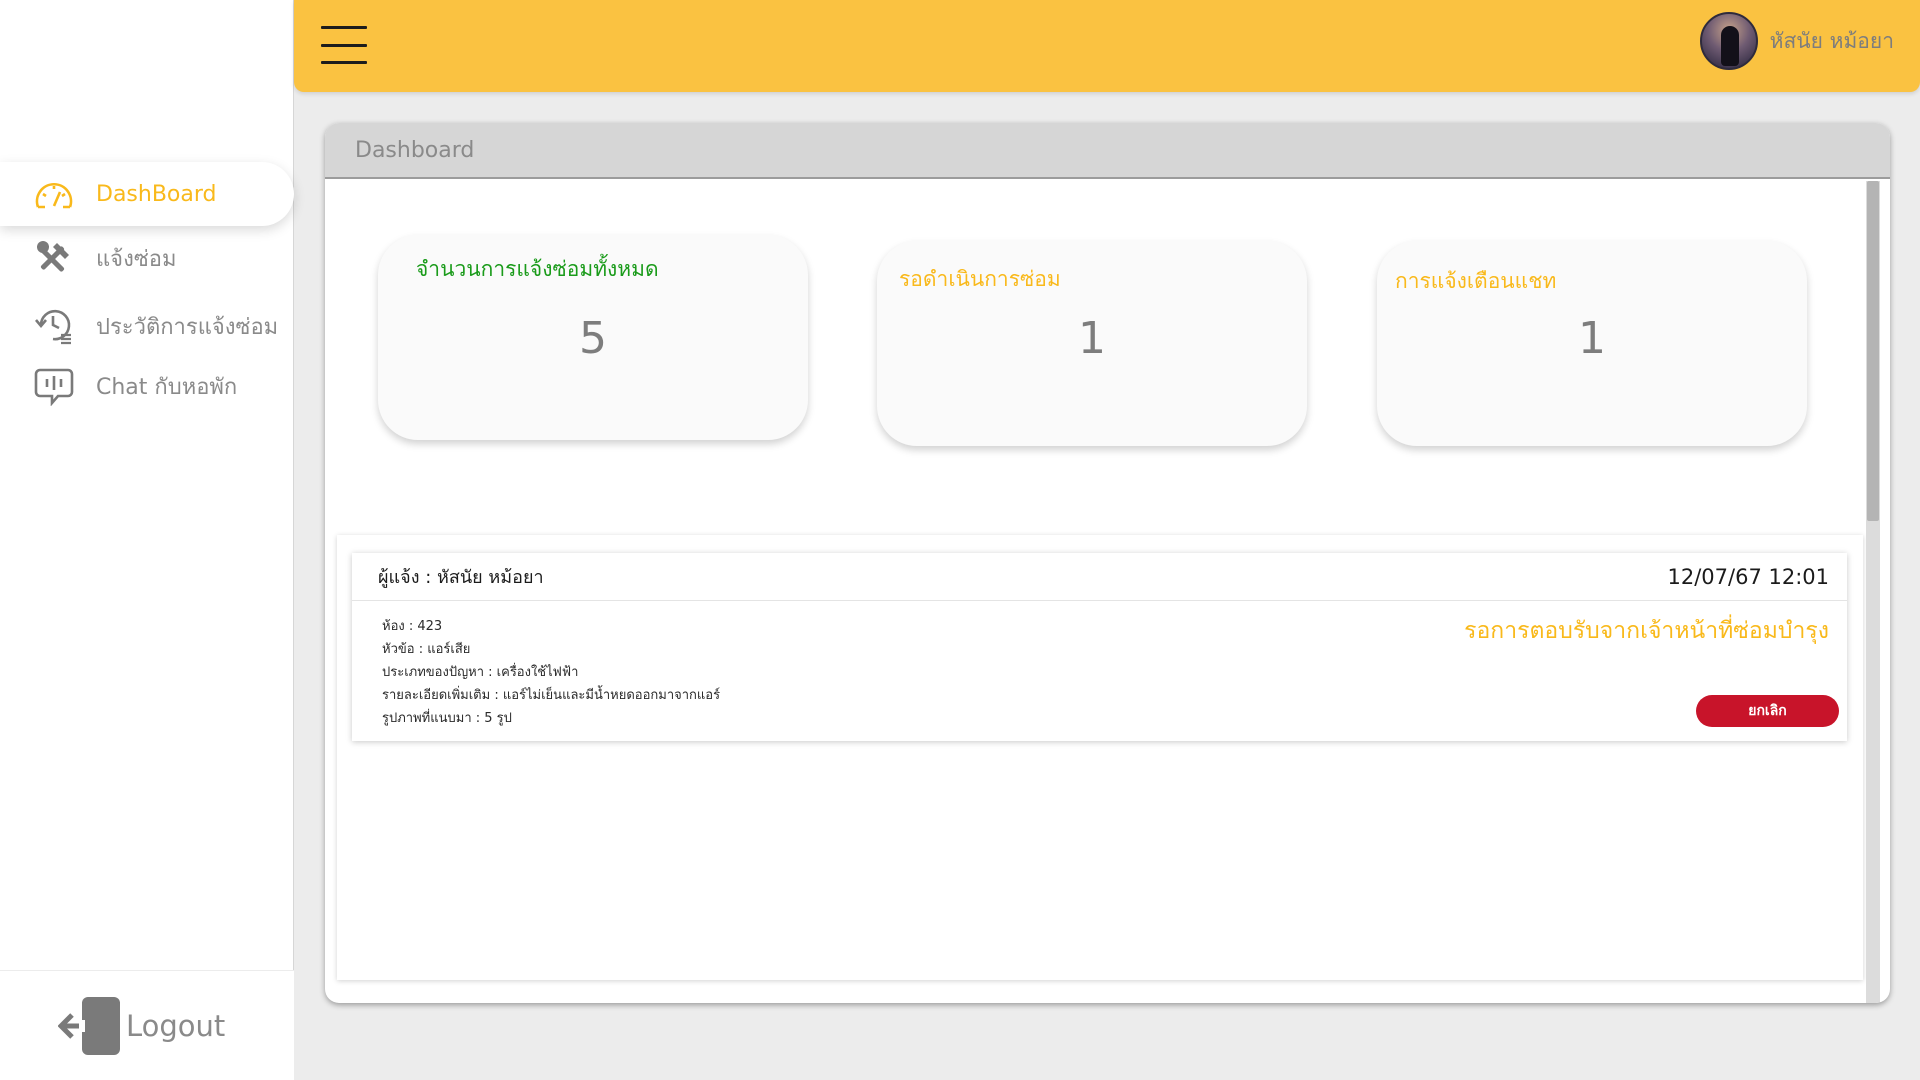 This screenshot has height=1080, width=1920. I want to click on logout-button: Logout, so click(141, 1026).